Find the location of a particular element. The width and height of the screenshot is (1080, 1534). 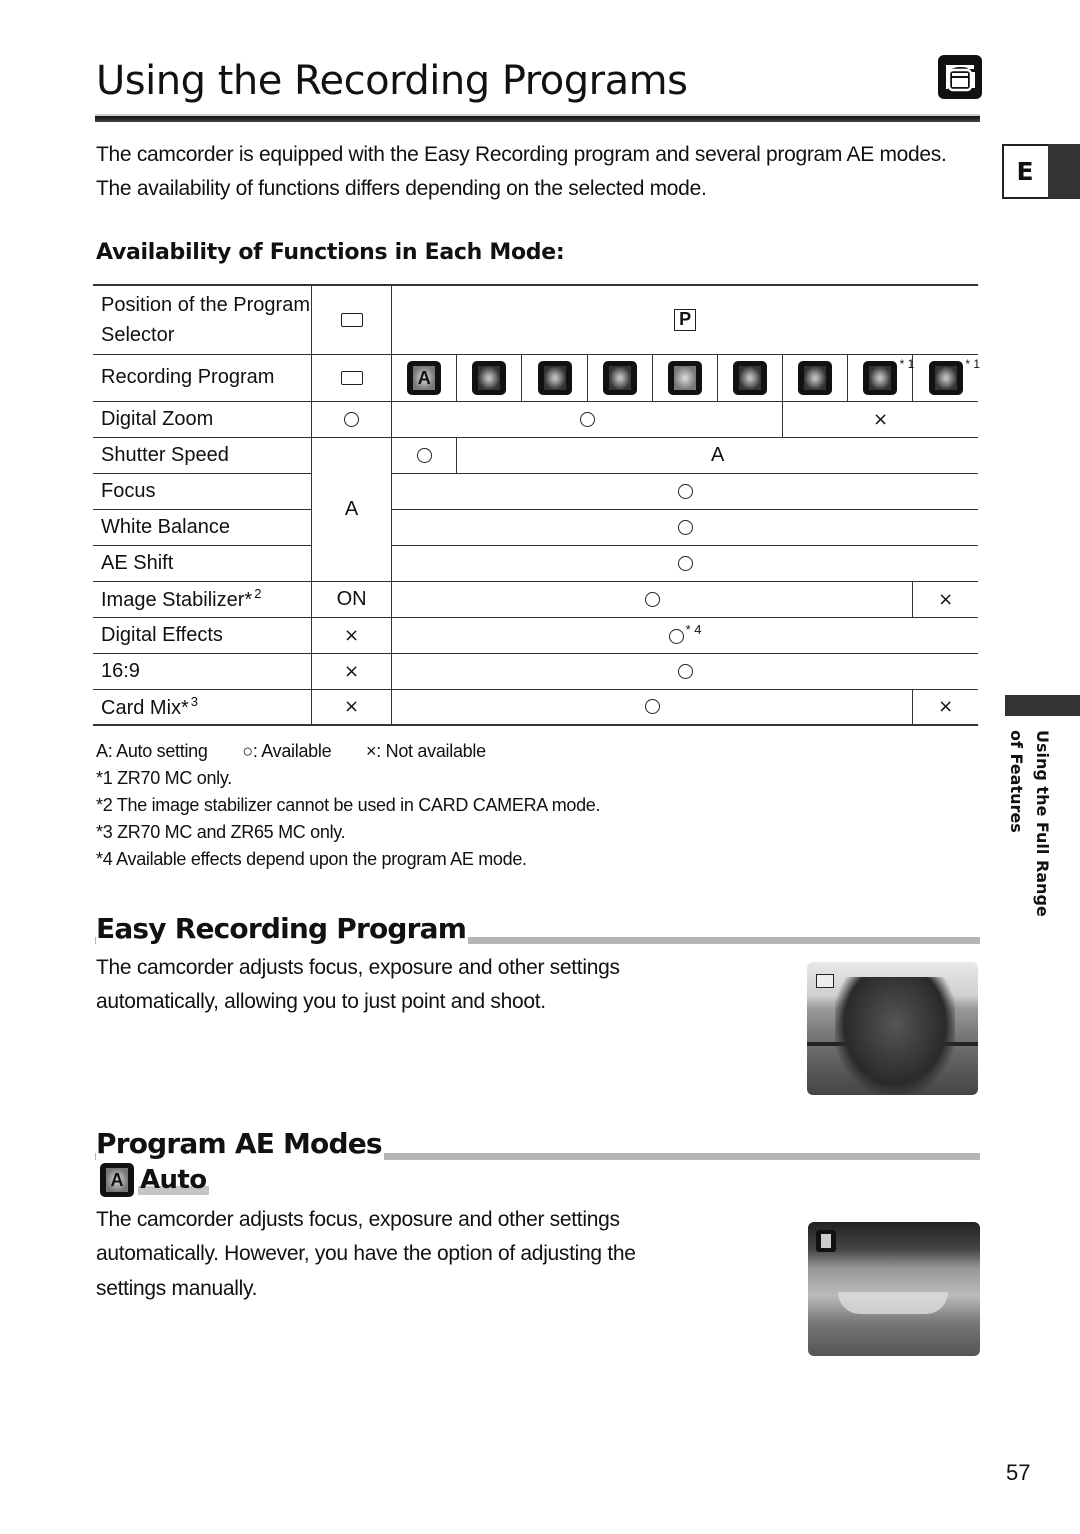

table-row-ae-shift: AE Shift is located at coordinates (535, 563).